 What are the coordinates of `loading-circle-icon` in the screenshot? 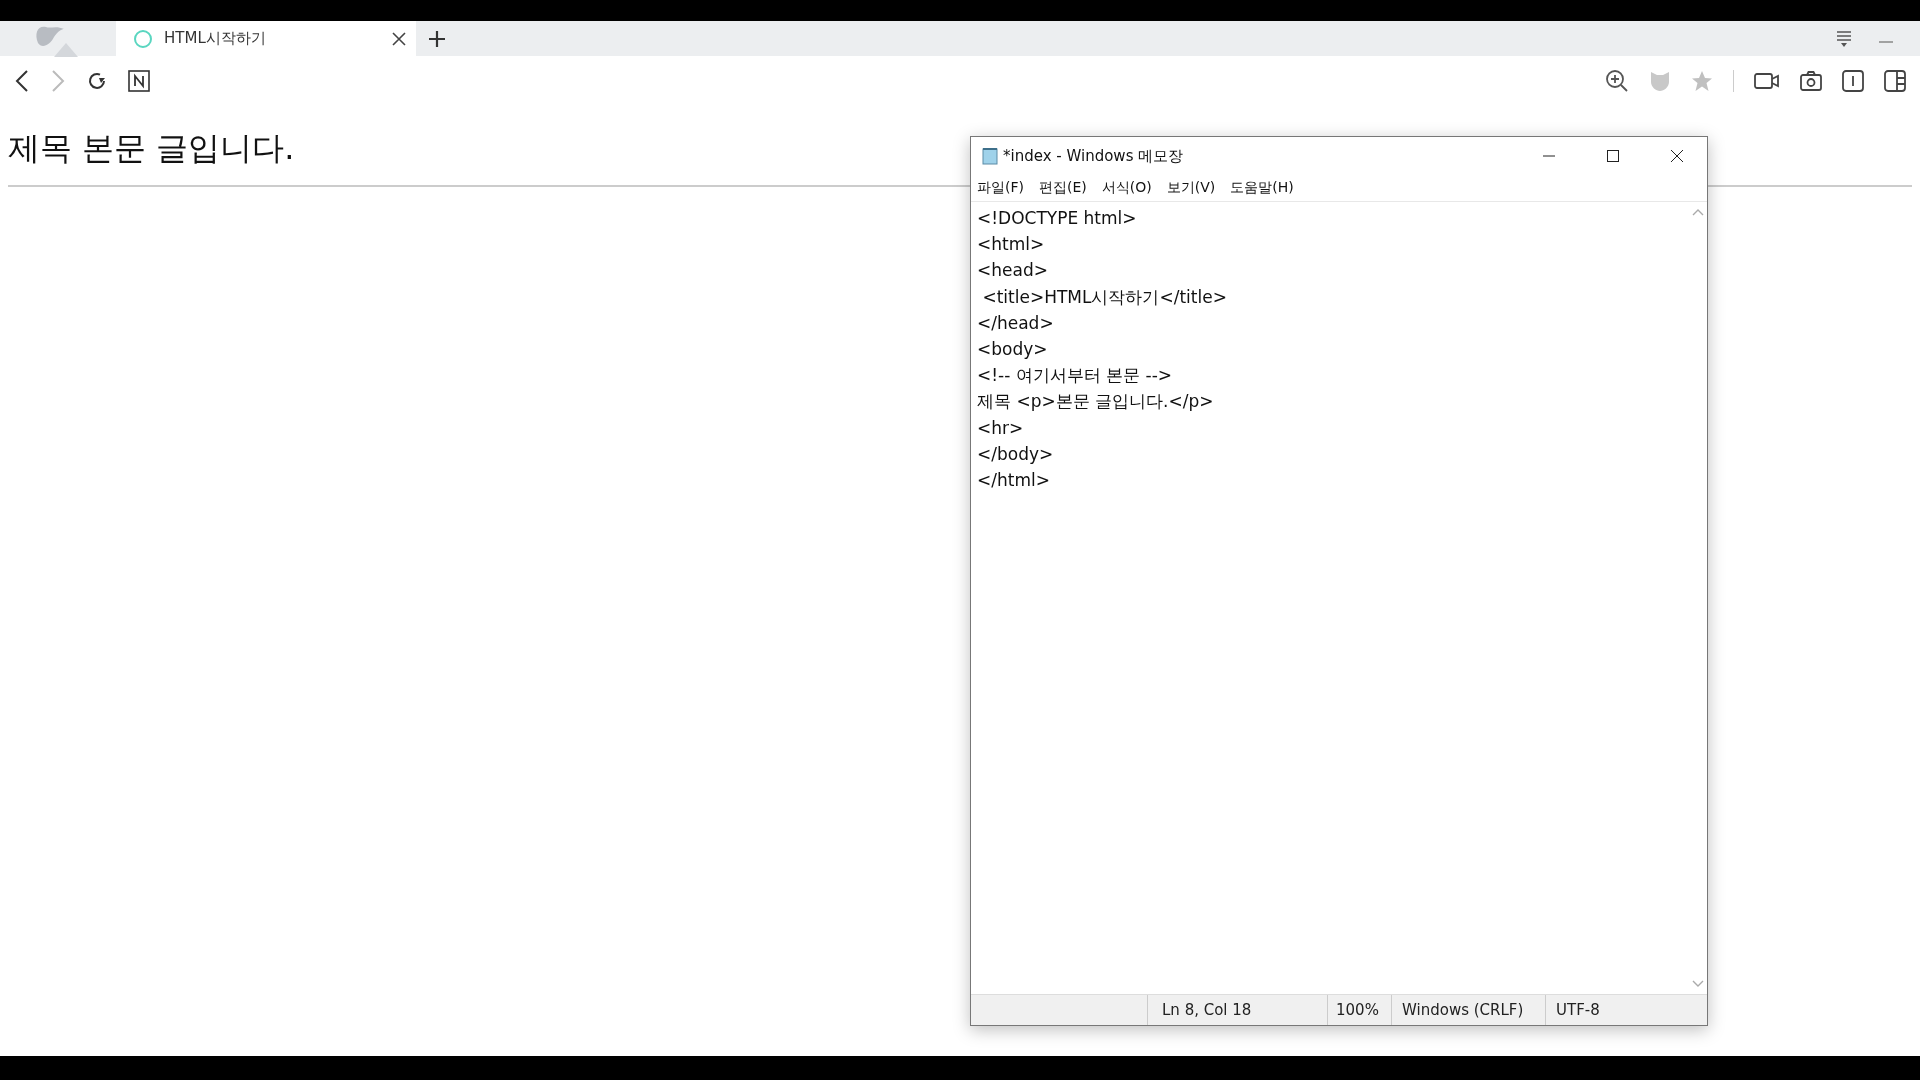 It's located at (143, 38).